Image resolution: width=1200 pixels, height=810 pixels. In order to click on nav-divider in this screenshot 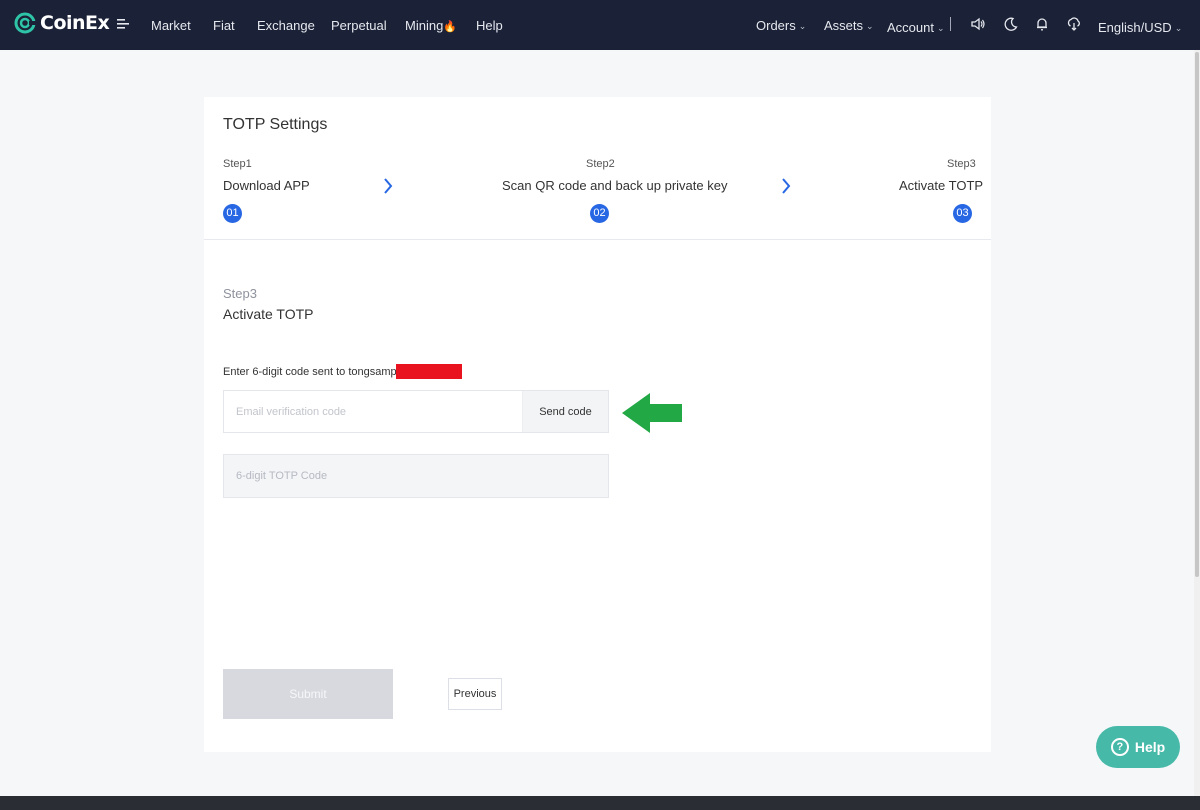, I will do `click(950, 24)`.